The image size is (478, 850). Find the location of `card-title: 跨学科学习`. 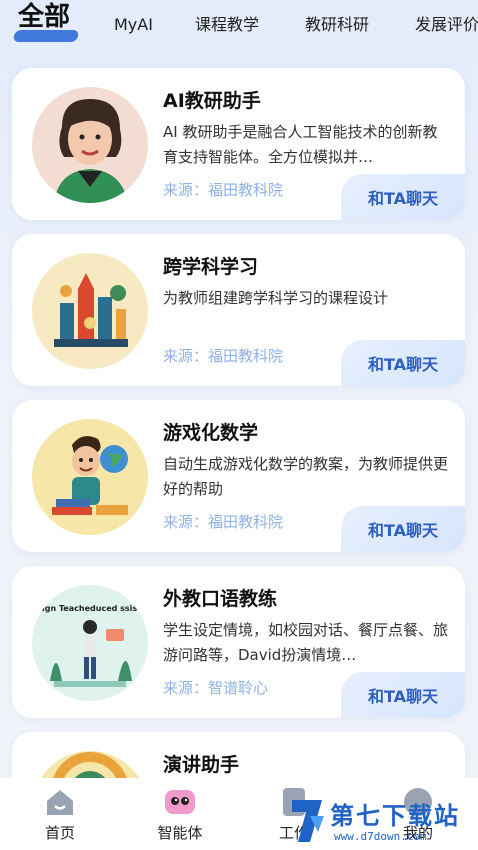

card-title: 跨学科学习 is located at coordinates (211, 267).